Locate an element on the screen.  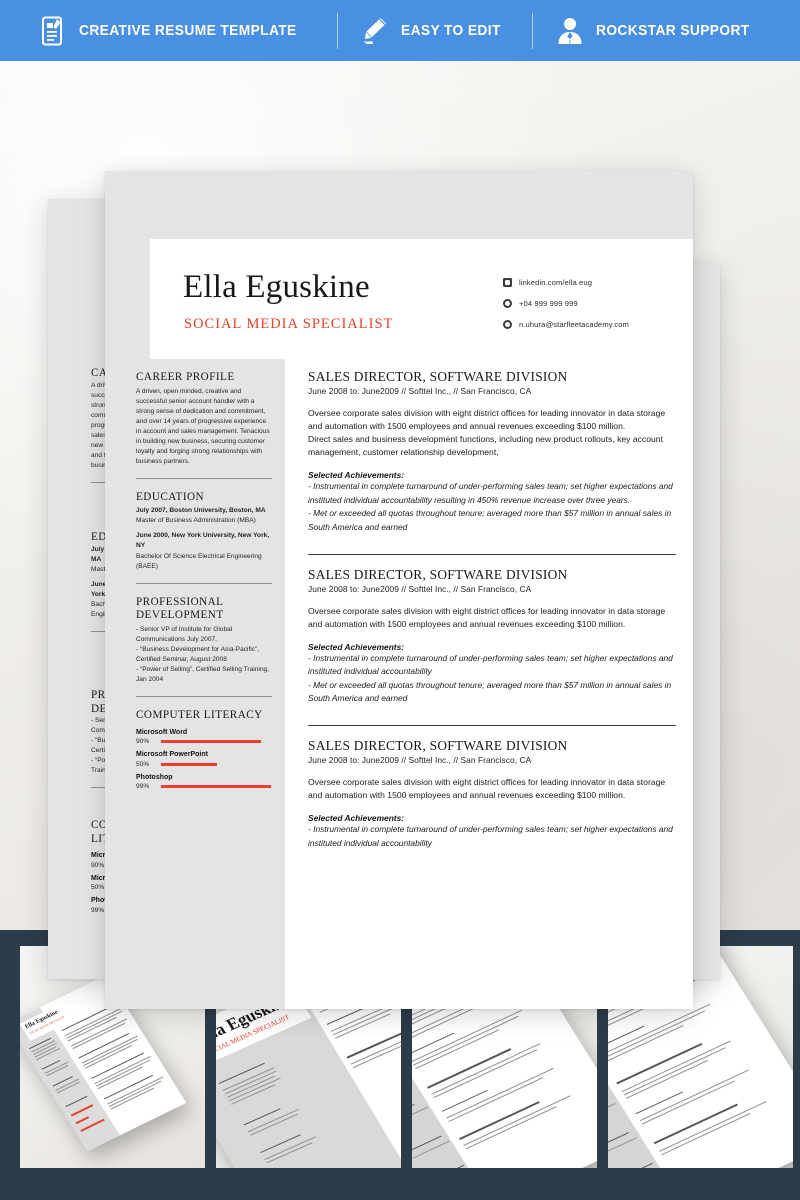
skill-name: Photoshop is located at coordinates (154, 777).